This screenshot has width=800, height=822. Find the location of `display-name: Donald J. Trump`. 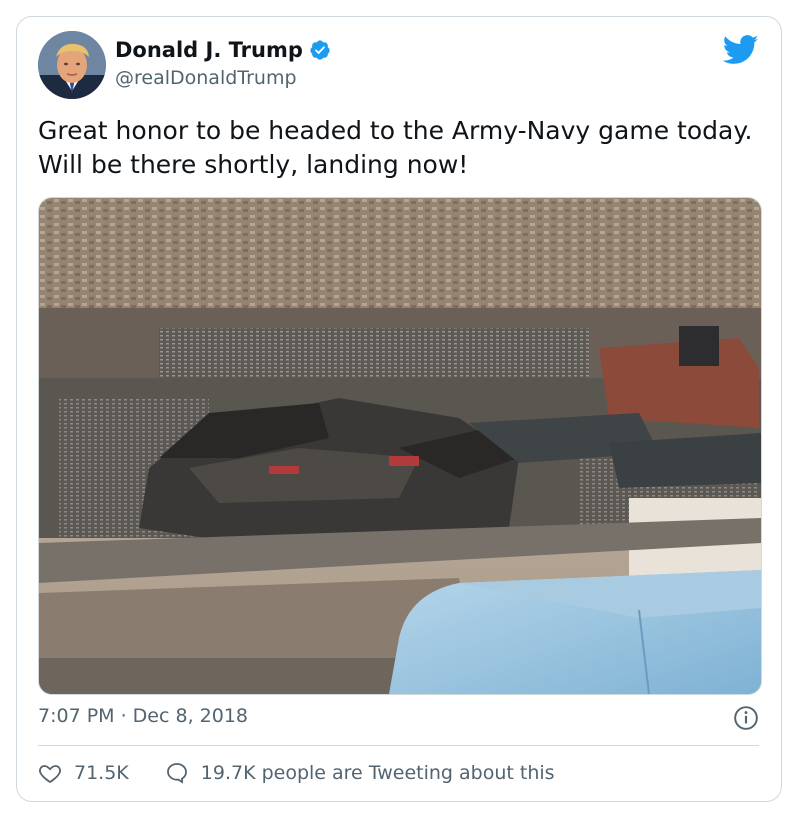

display-name: Donald J. Trump is located at coordinates (209, 50).